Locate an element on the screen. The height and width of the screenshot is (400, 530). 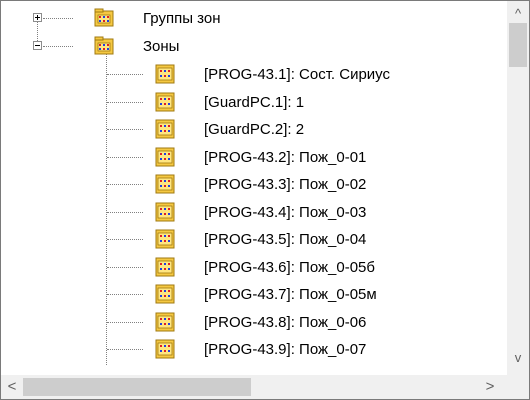
tree-node-label: [PROG-43.3]: Пож_0-02 is located at coordinates (285, 184).